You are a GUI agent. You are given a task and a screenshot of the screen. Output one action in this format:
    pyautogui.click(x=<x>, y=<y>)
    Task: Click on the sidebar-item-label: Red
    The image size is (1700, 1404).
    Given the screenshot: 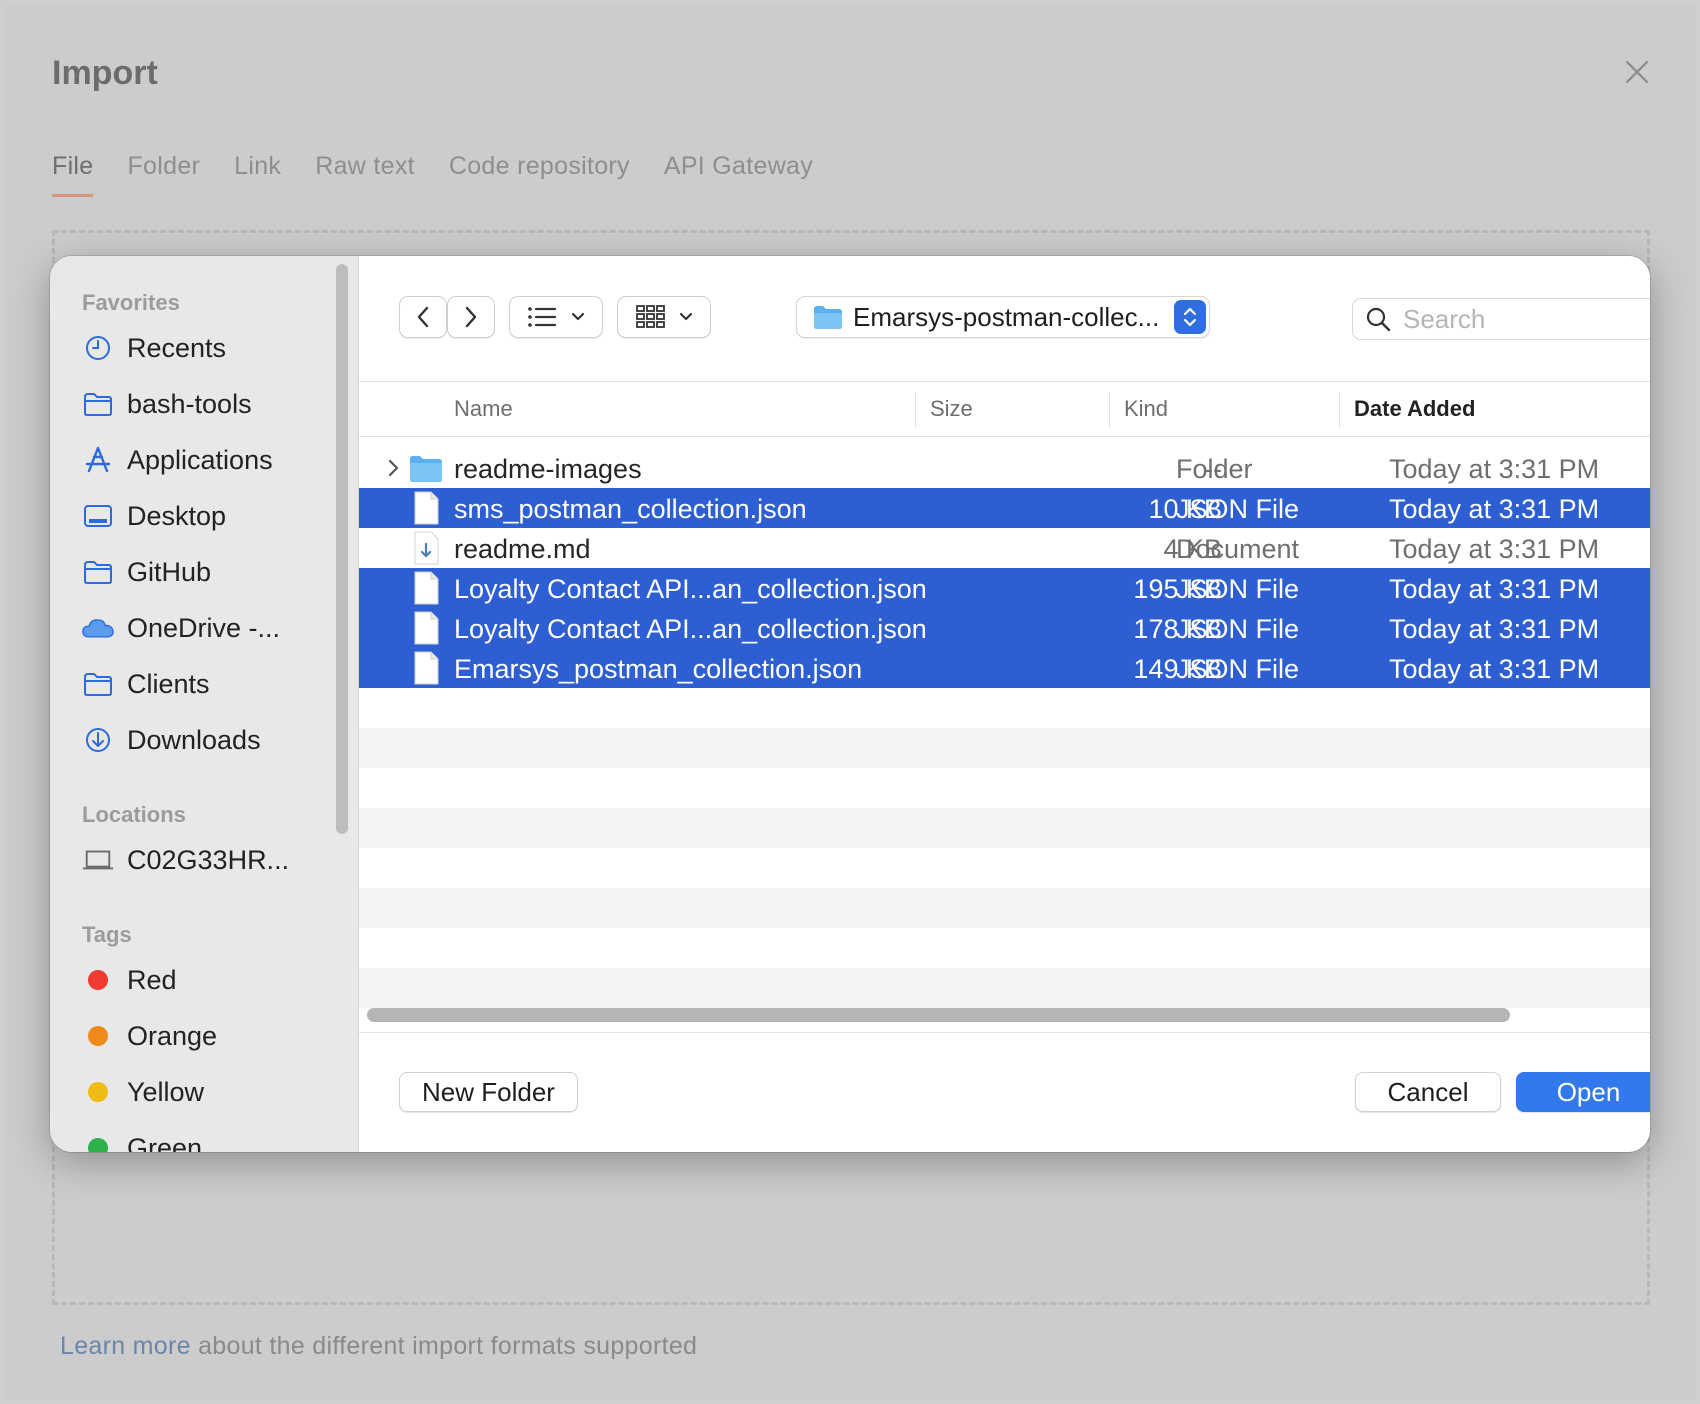 What is the action you would take?
    pyautogui.click(x=152, y=979)
    